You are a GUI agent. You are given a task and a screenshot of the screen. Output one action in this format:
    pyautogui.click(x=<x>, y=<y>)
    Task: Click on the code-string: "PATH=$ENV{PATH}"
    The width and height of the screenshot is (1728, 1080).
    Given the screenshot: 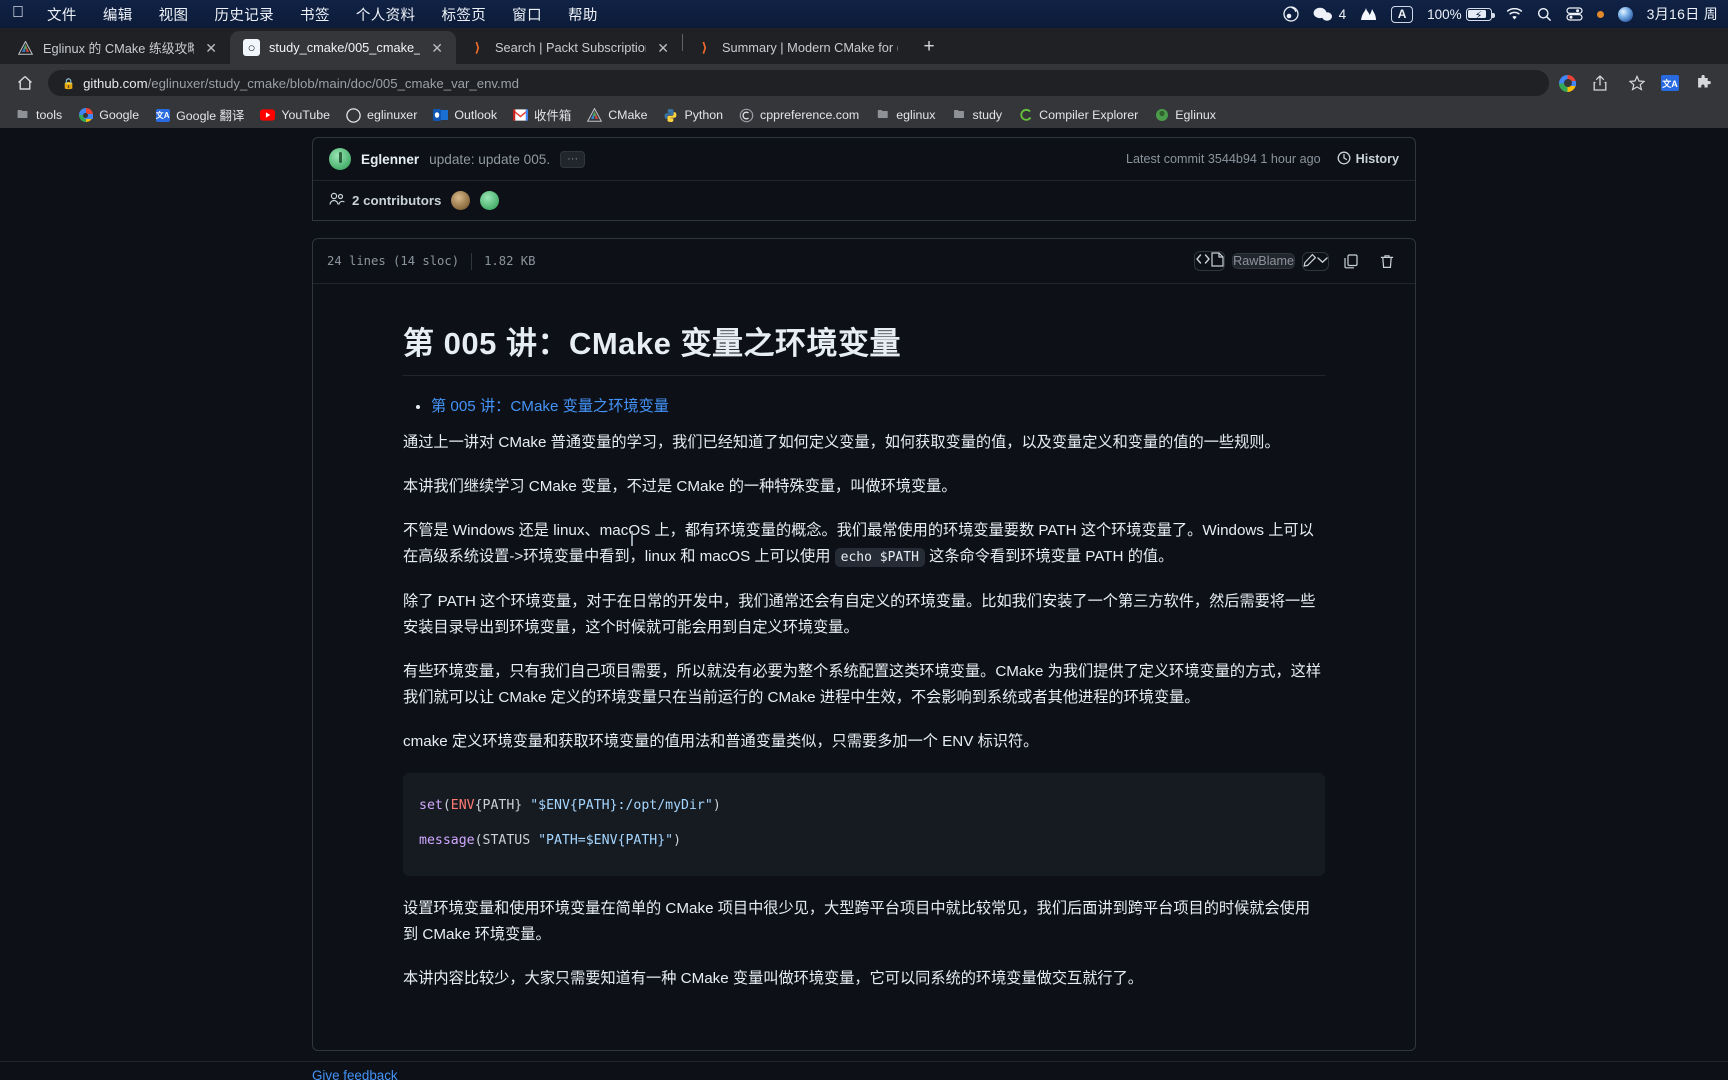 What is the action you would take?
    pyautogui.click(x=606, y=840)
    